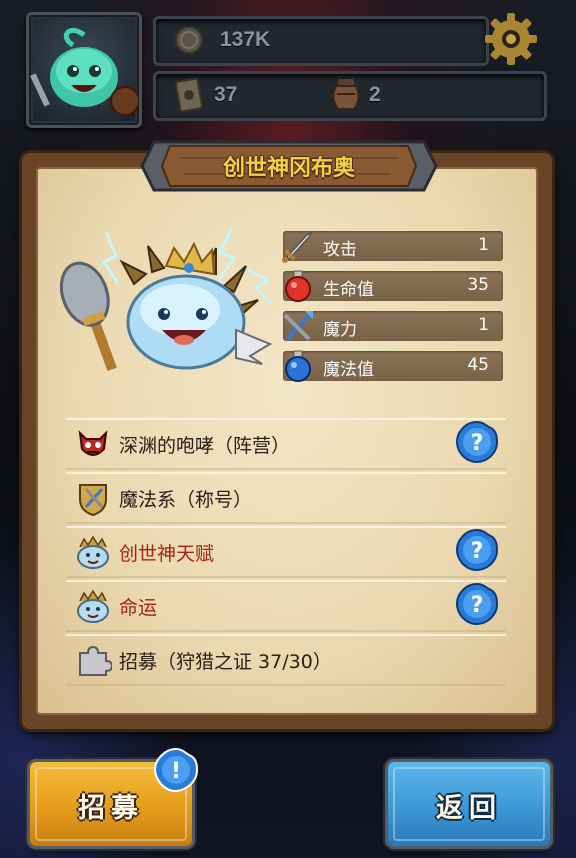 The height and width of the screenshot is (858, 576). I want to click on coin-counter: 137K, so click(321, 41).